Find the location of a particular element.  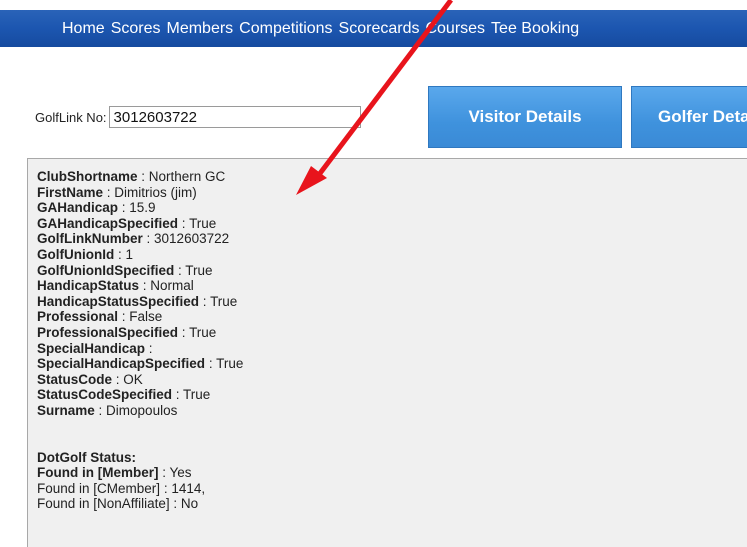

detail-key: Professional is located at coordinates (78, 317).